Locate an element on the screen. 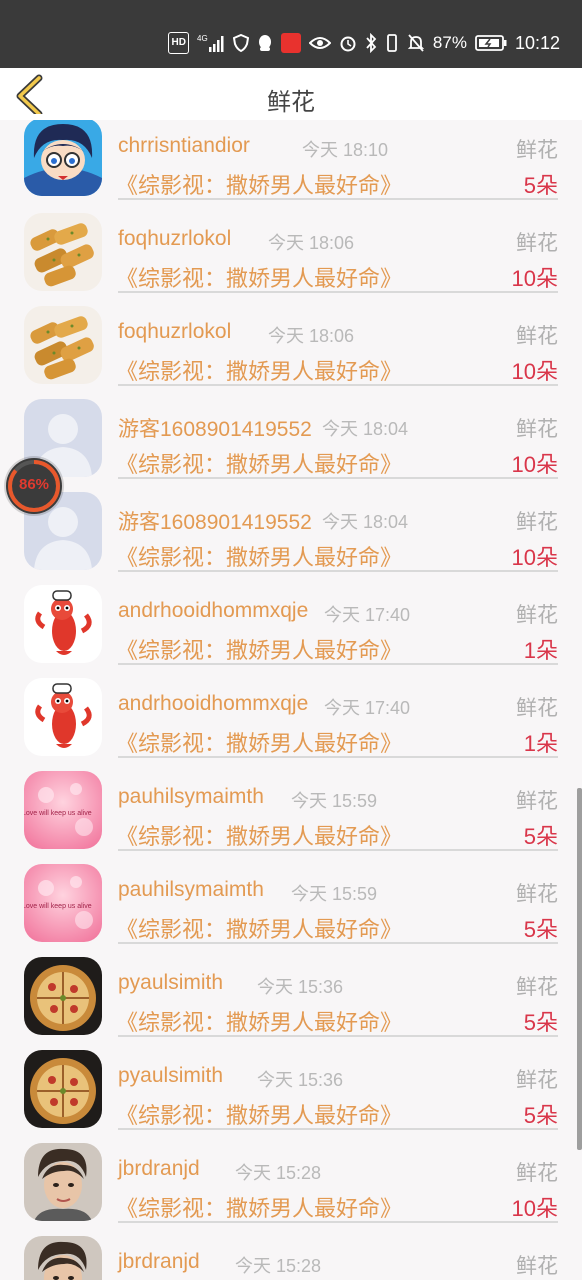 The height and width of the screenshot is (1280, 582). timestamp: 今天 15:28 is located at coordinates (278, 1266).